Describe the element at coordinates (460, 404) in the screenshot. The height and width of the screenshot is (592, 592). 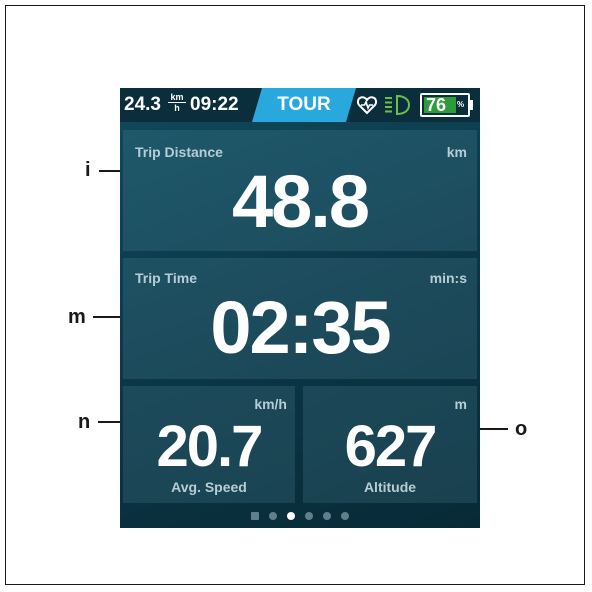
I see `altitude-unit: m` at that location.